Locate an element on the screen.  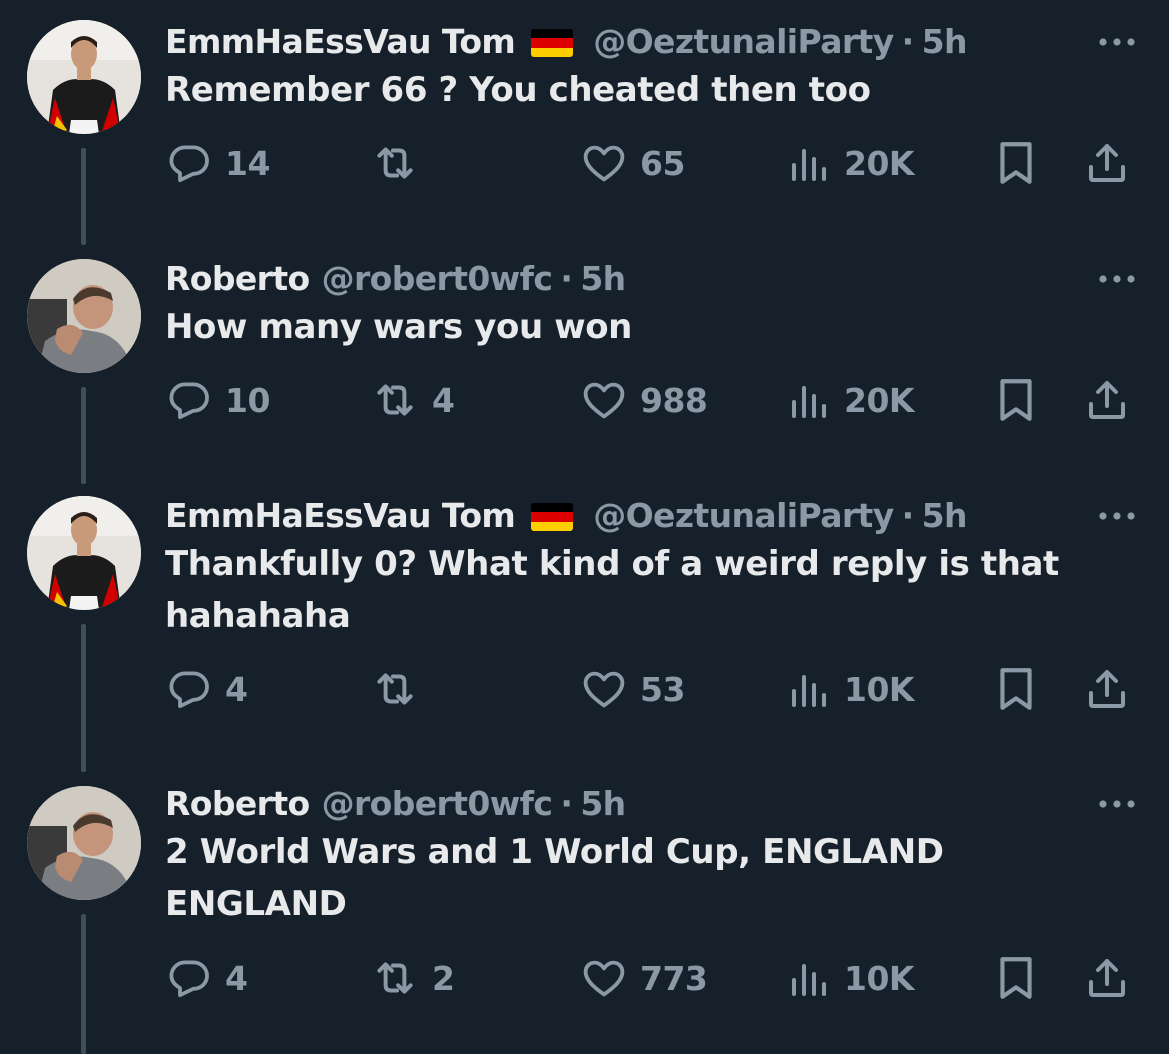
action-bar: 10 4 988 20K is located at coordinates (655, 400).